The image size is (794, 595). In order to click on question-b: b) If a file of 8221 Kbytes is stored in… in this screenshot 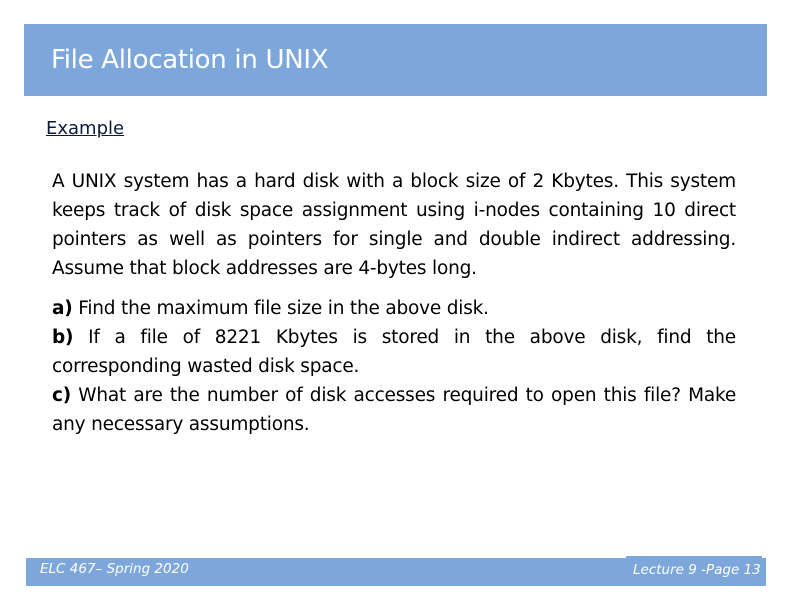, I will do `click(394, 352)`.